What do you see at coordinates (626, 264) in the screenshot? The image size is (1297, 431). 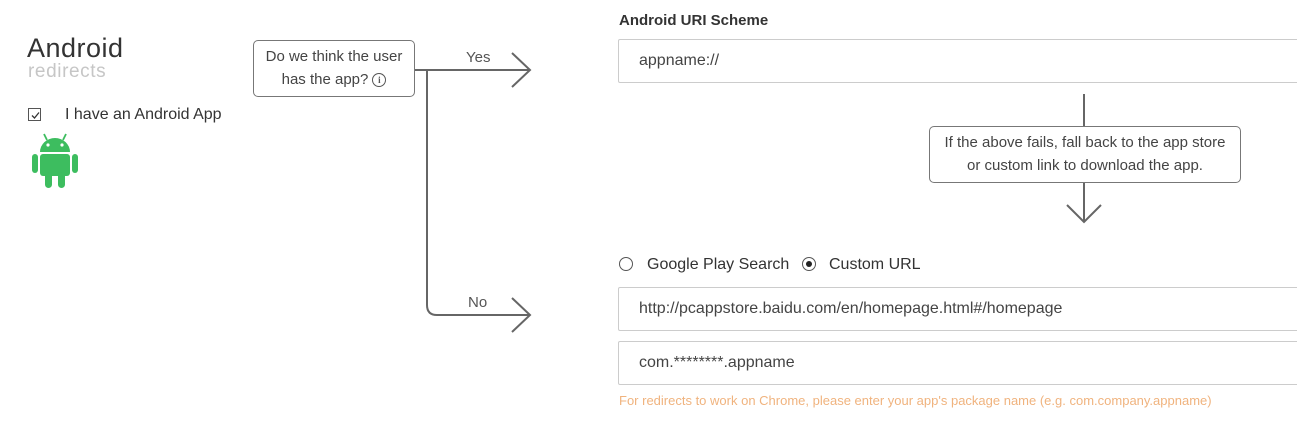 I see `google-play-search-radio` at bounding box center [626, 264].